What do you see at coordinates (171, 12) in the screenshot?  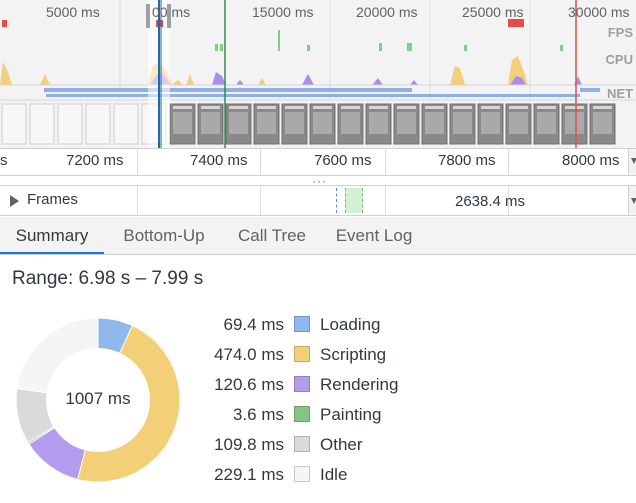 I see `overview-tick: 00 ms` at bounding box center [171, 12].